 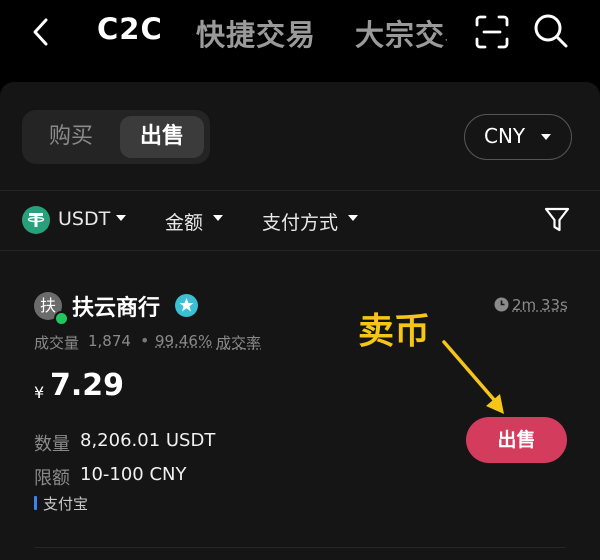 What do you see at coordinates (66, 504) in the screenshot?
I see `payment-method: 支付宝` at bounding box center [66, 504].